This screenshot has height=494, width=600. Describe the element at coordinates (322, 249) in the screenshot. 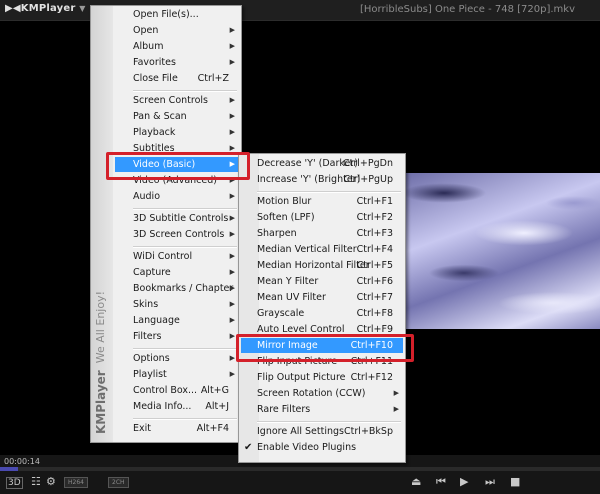

I see `submenu-item-median-vertical-filter: Median Vertical Filter Ctrl+F4` at that location.